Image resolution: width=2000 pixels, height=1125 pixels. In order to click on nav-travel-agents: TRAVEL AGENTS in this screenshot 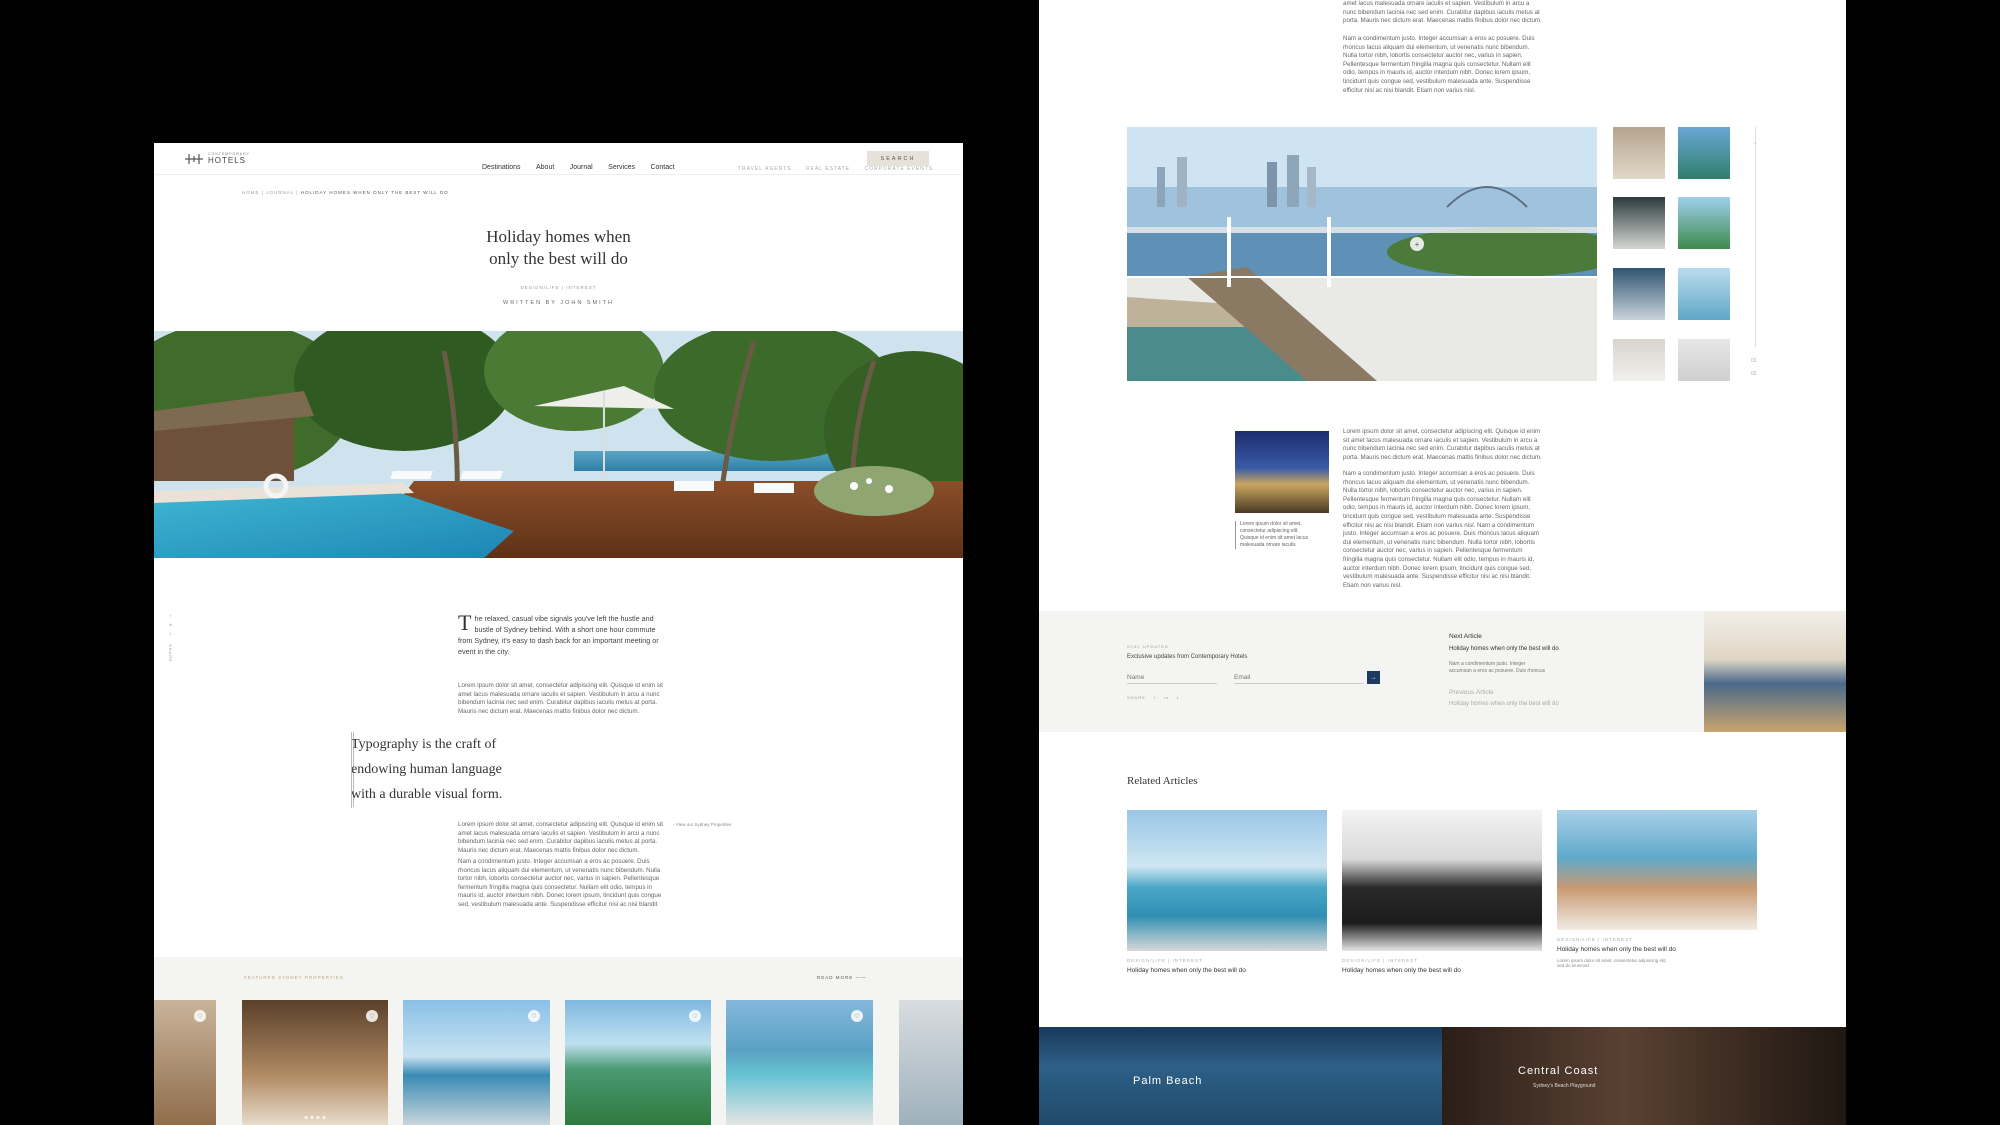, I will do `click(765, 169)`.